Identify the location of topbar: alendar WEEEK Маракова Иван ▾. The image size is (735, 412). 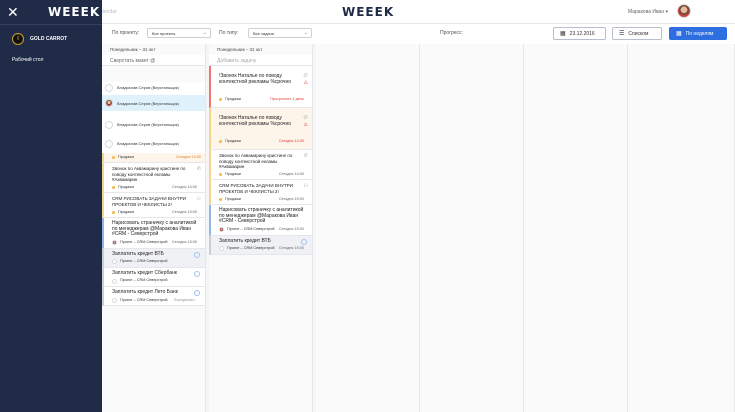
(417, 12).